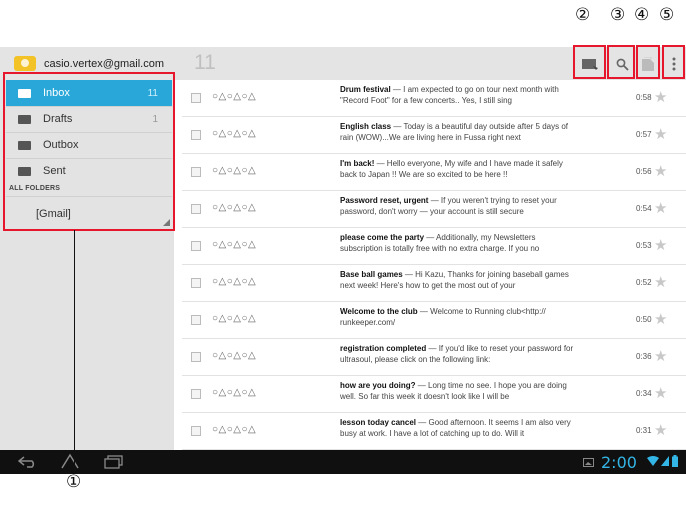 The width and height of the screenshot is (686, 507). Describe the element at coordinates (644, 430) in the screenshot. I see `message-time: 0:31` at that location.